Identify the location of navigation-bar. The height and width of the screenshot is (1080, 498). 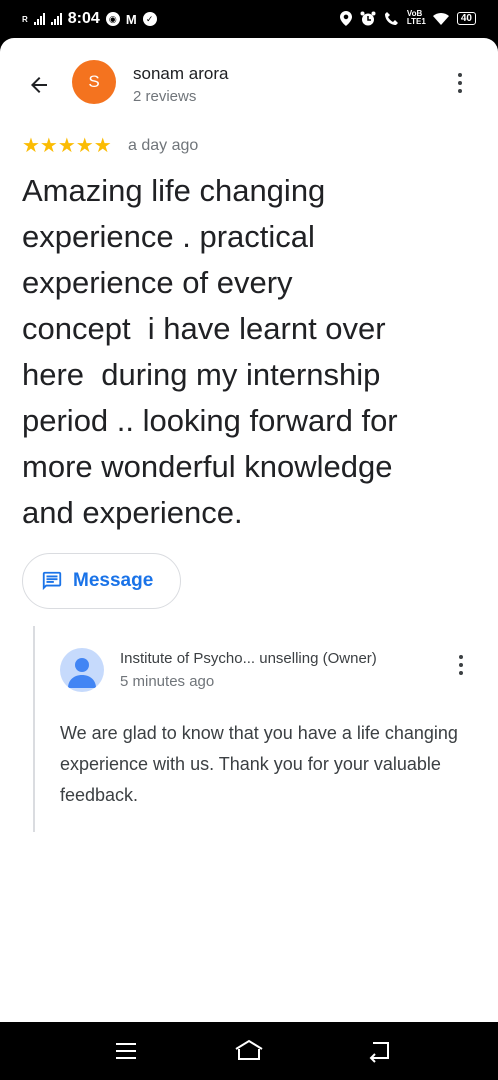
(249, 1051).